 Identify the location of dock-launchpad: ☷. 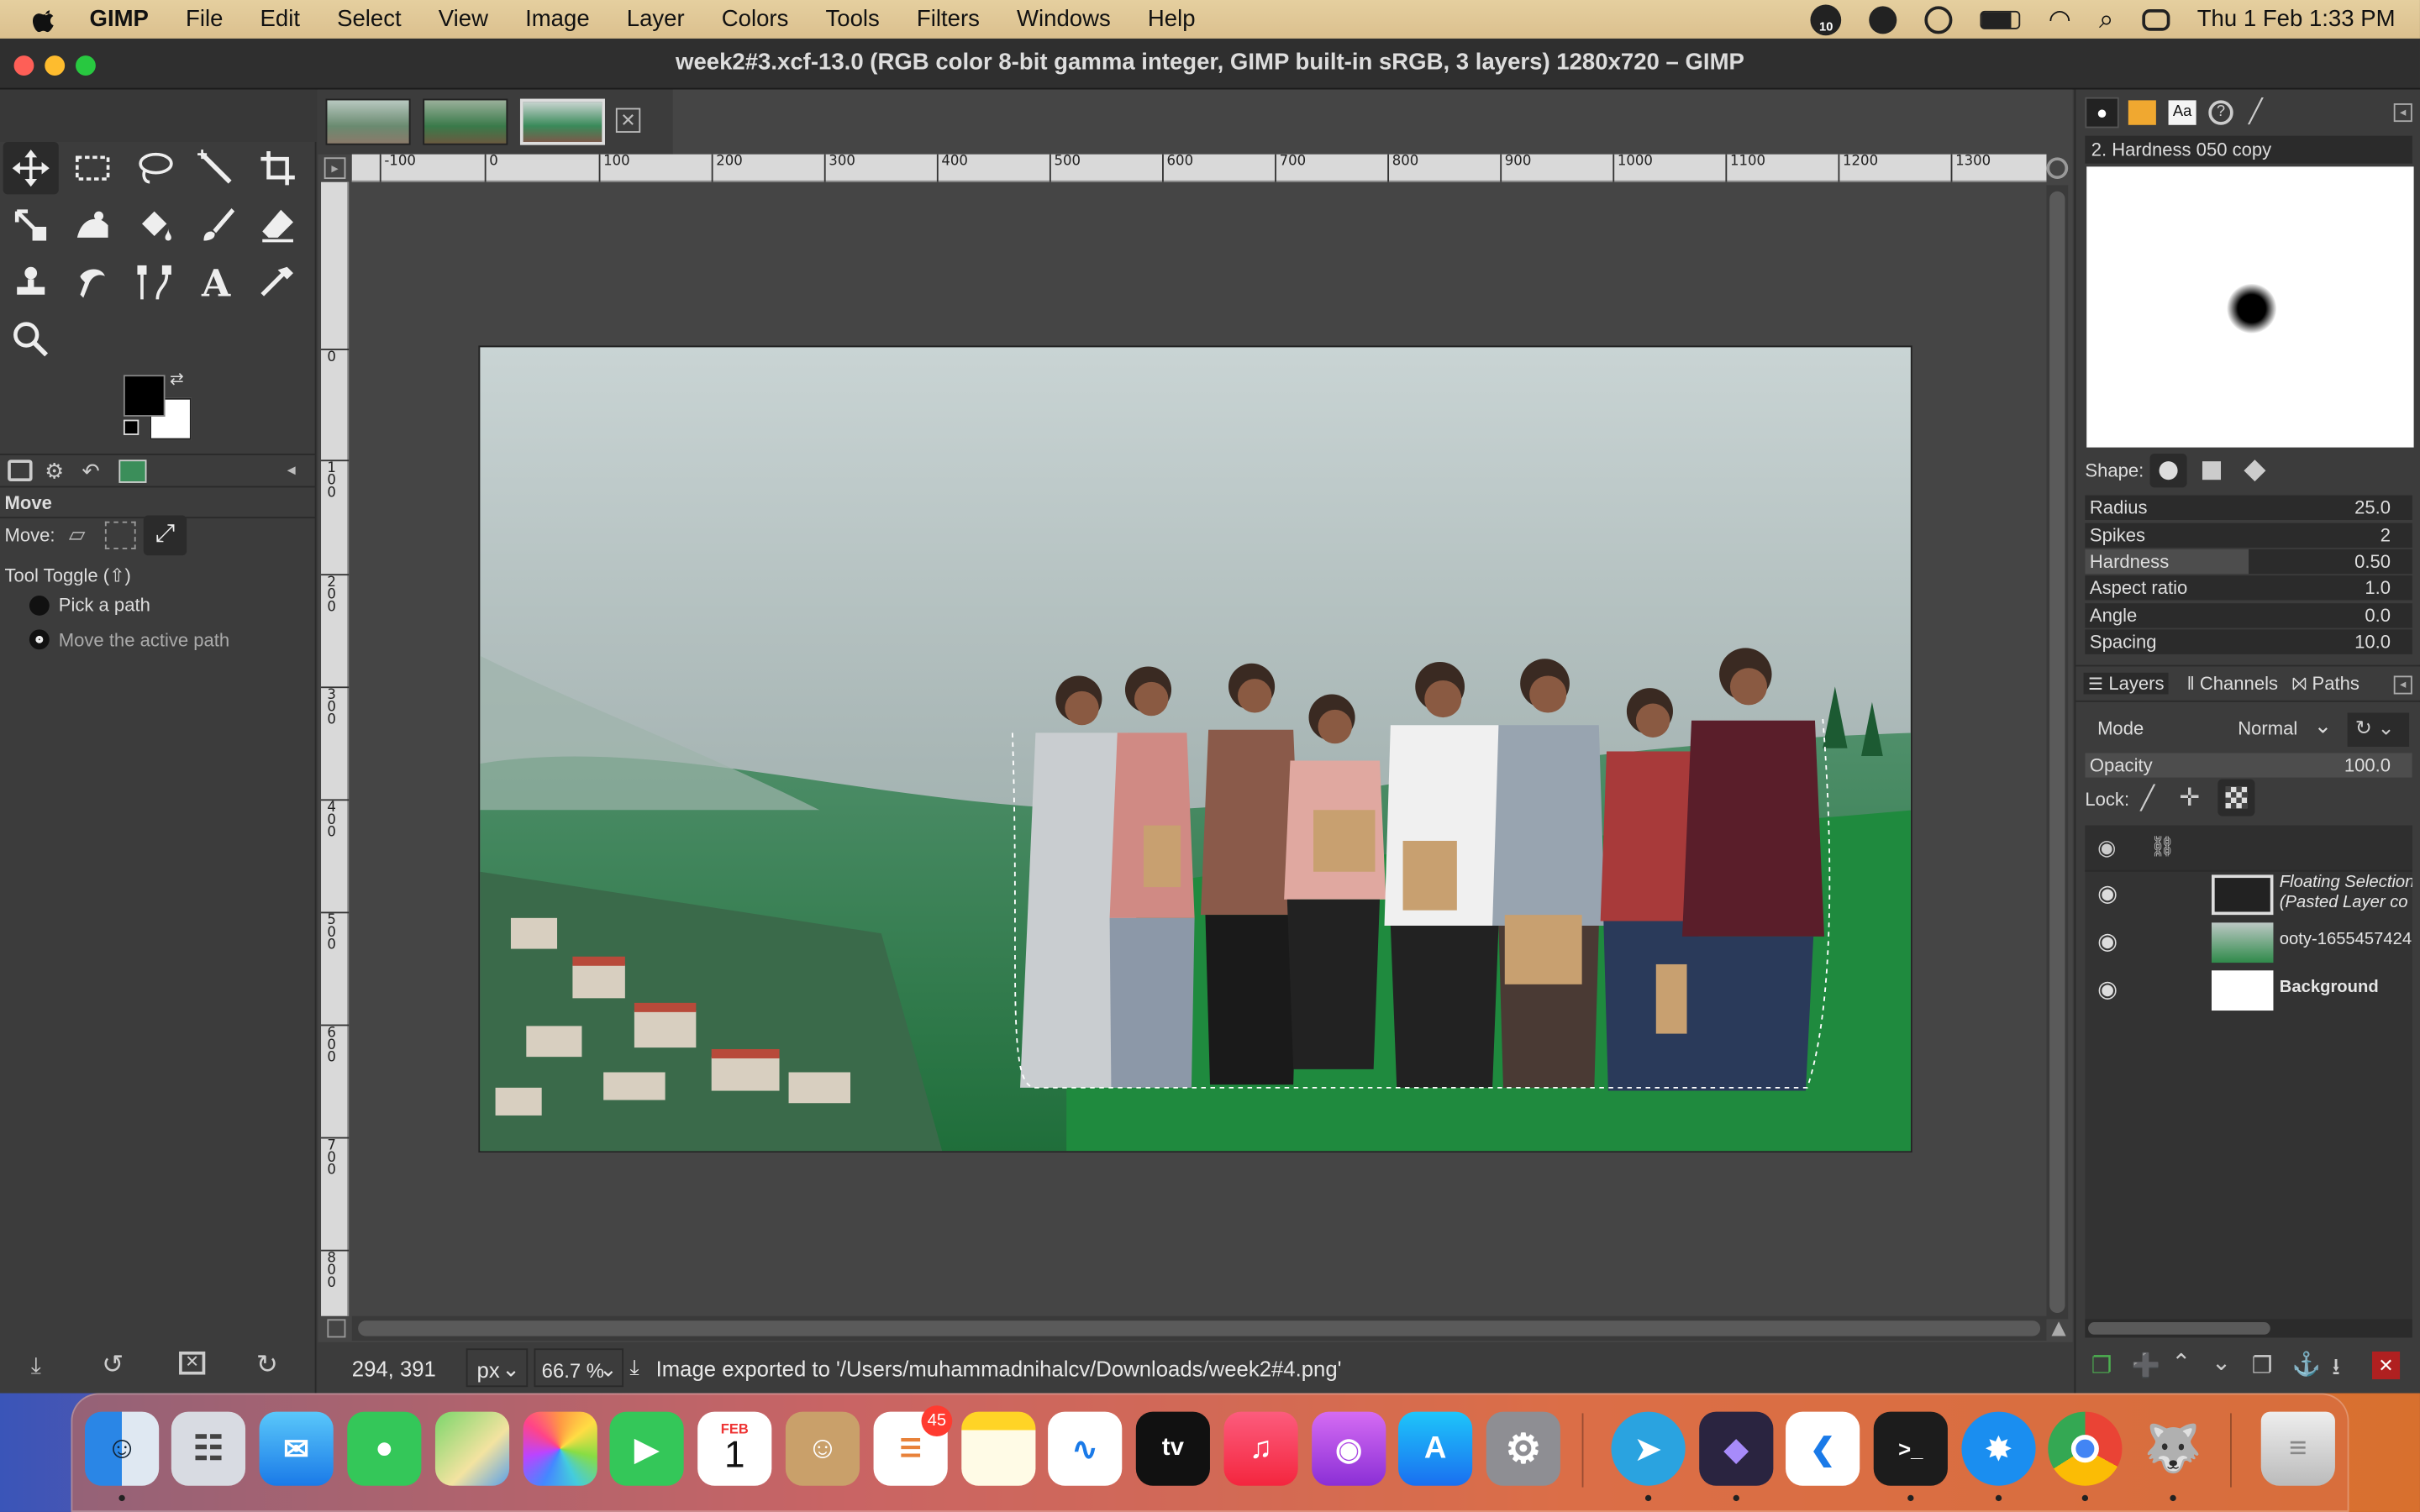
(208, 1448).